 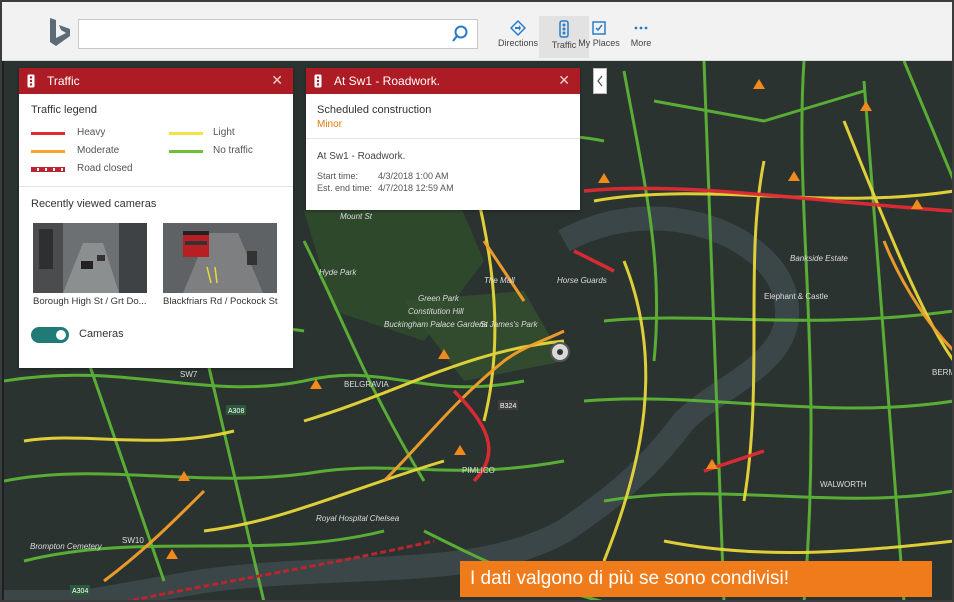 What do you see at coordinates (517, 43) in the screenshot?
I see `directions-label: Directions` at bounding box center [517, 43].